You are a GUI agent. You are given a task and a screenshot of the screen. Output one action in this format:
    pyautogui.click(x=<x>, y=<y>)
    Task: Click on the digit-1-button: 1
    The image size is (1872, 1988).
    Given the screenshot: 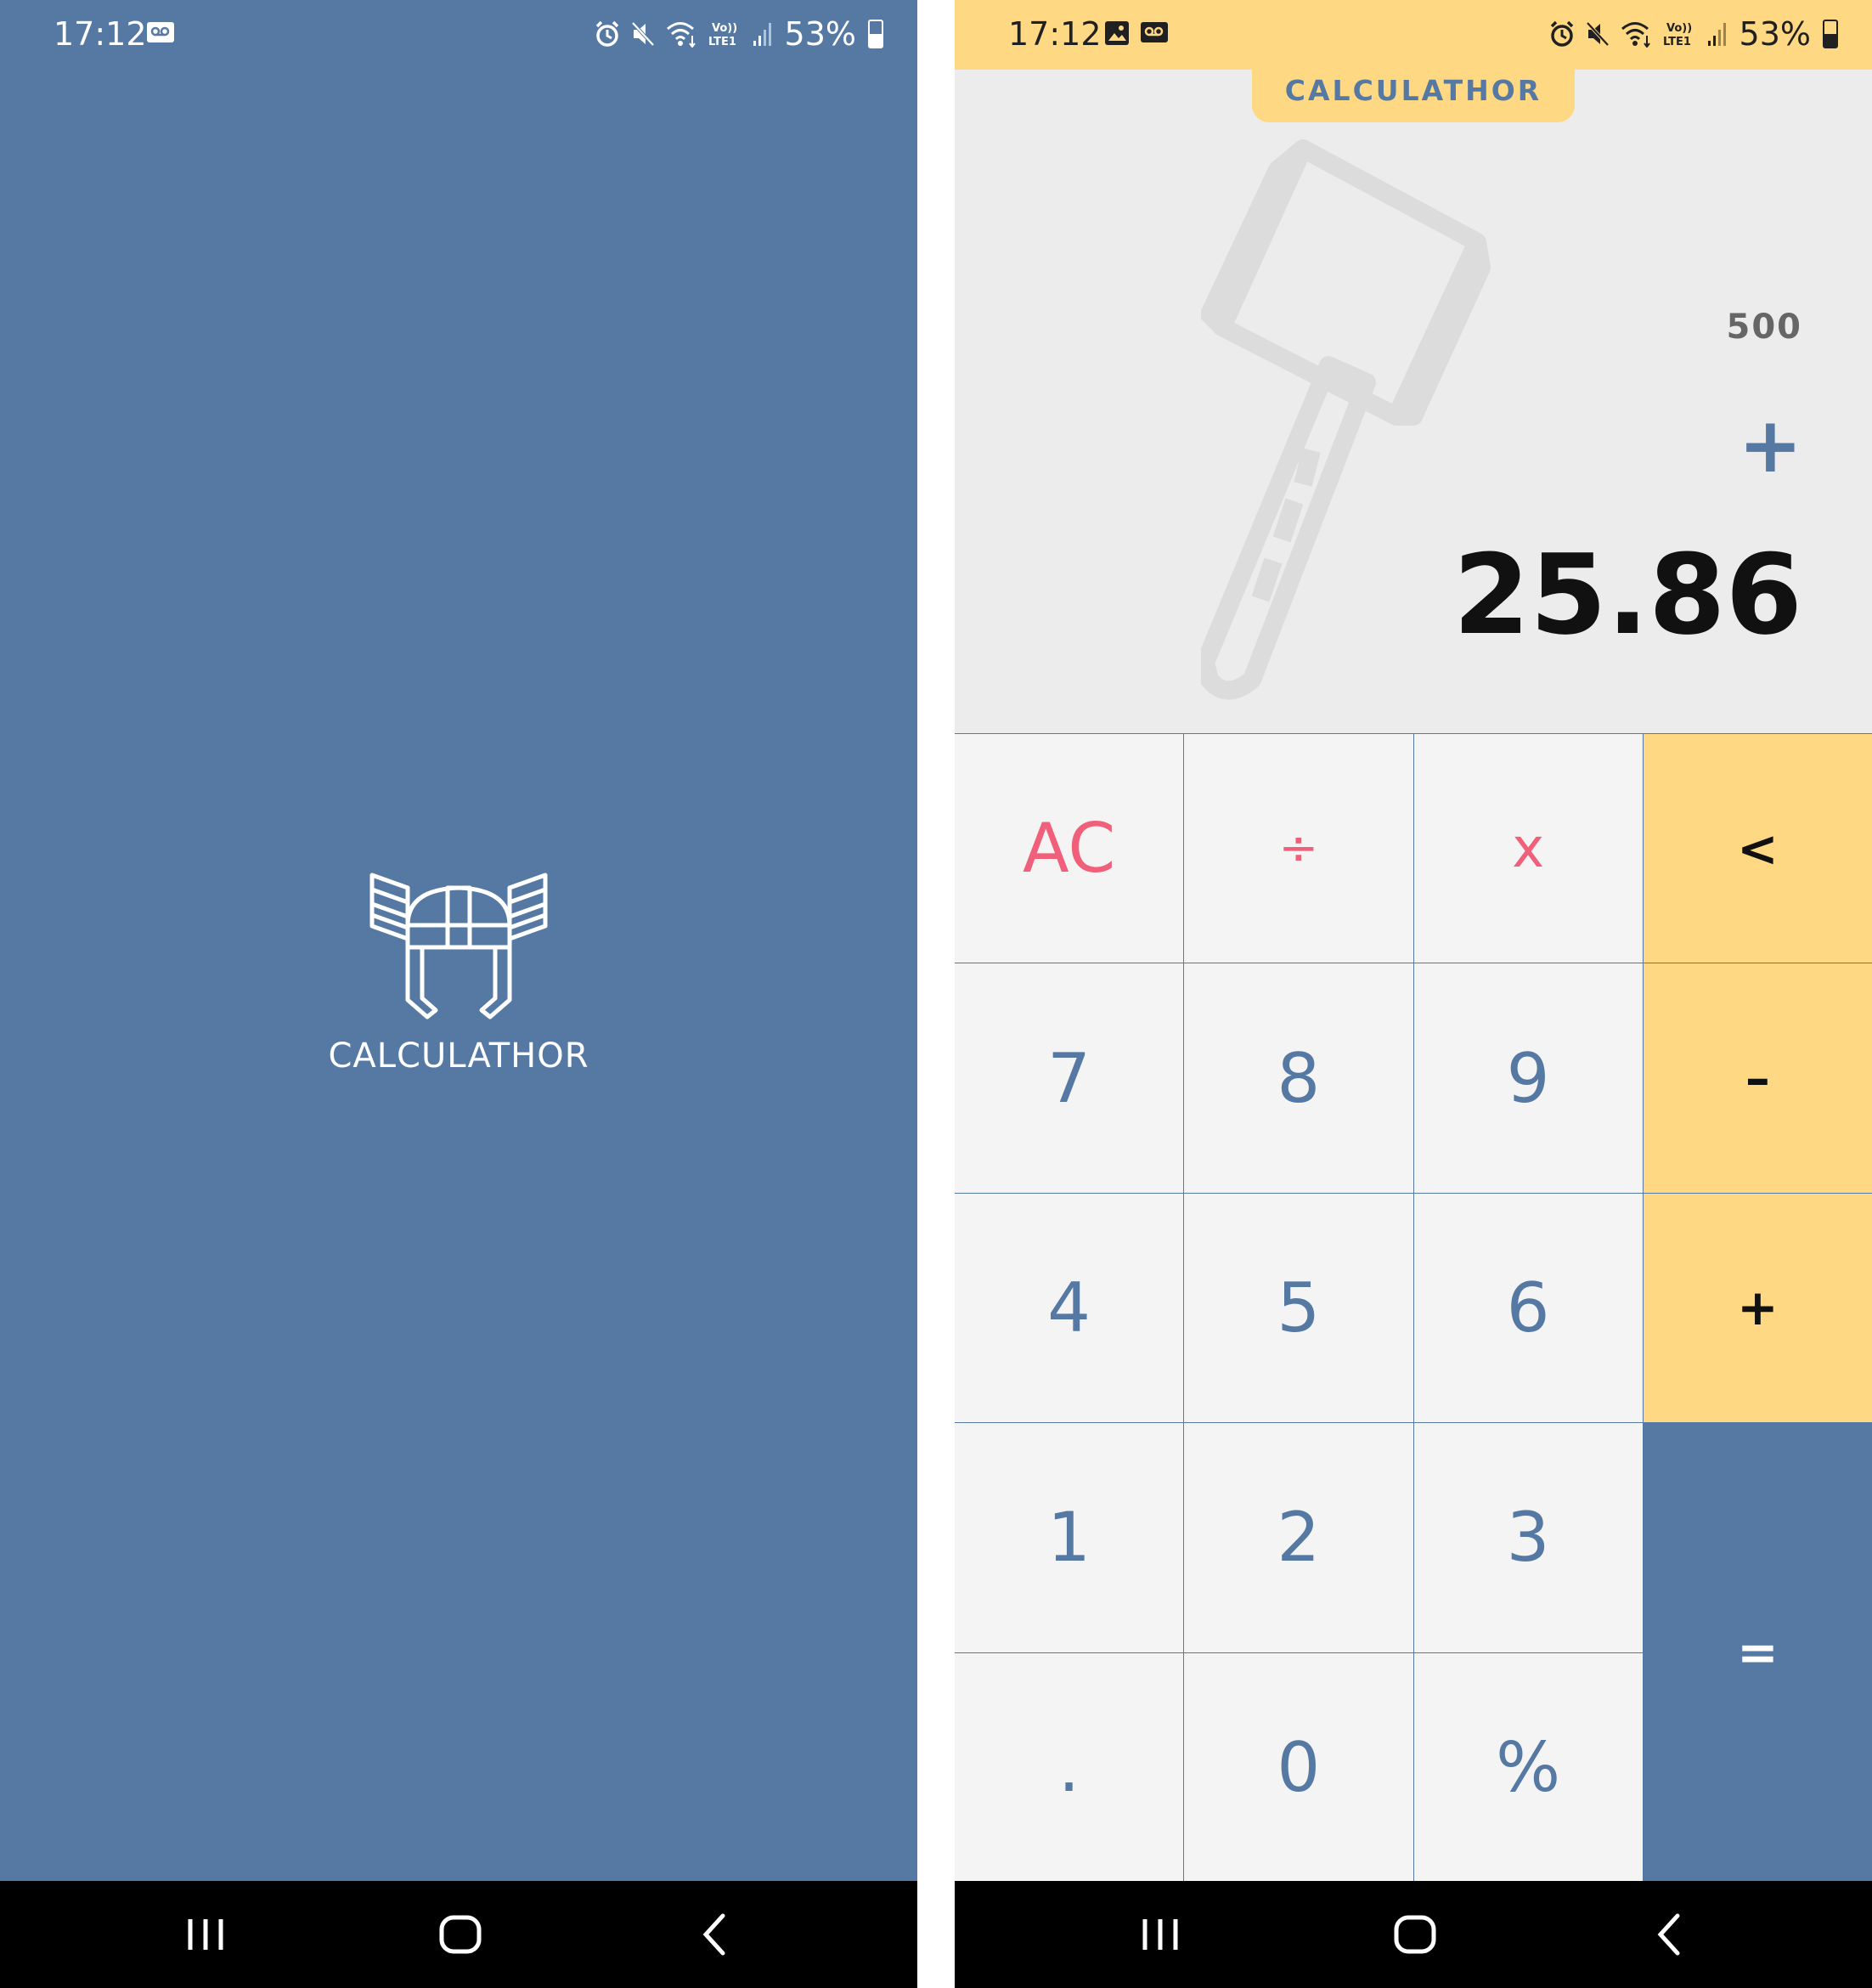 What is the action you would take?
    pyautogui.click(x=1069, y=1537)
    